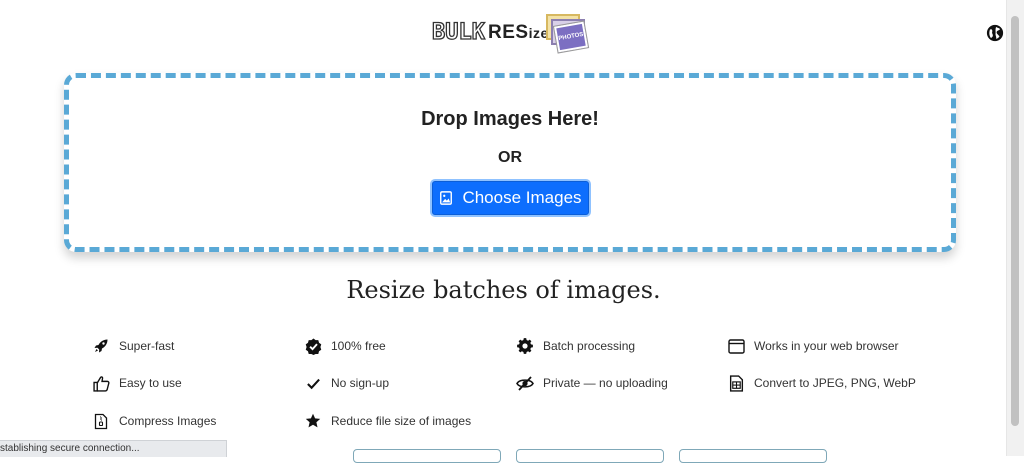 This screenshot has width=1024, height=463. What do you see at coordinates (313, 346) in the screenshot?
I see `verified-badge-icon` at bounding box center [313, 346].